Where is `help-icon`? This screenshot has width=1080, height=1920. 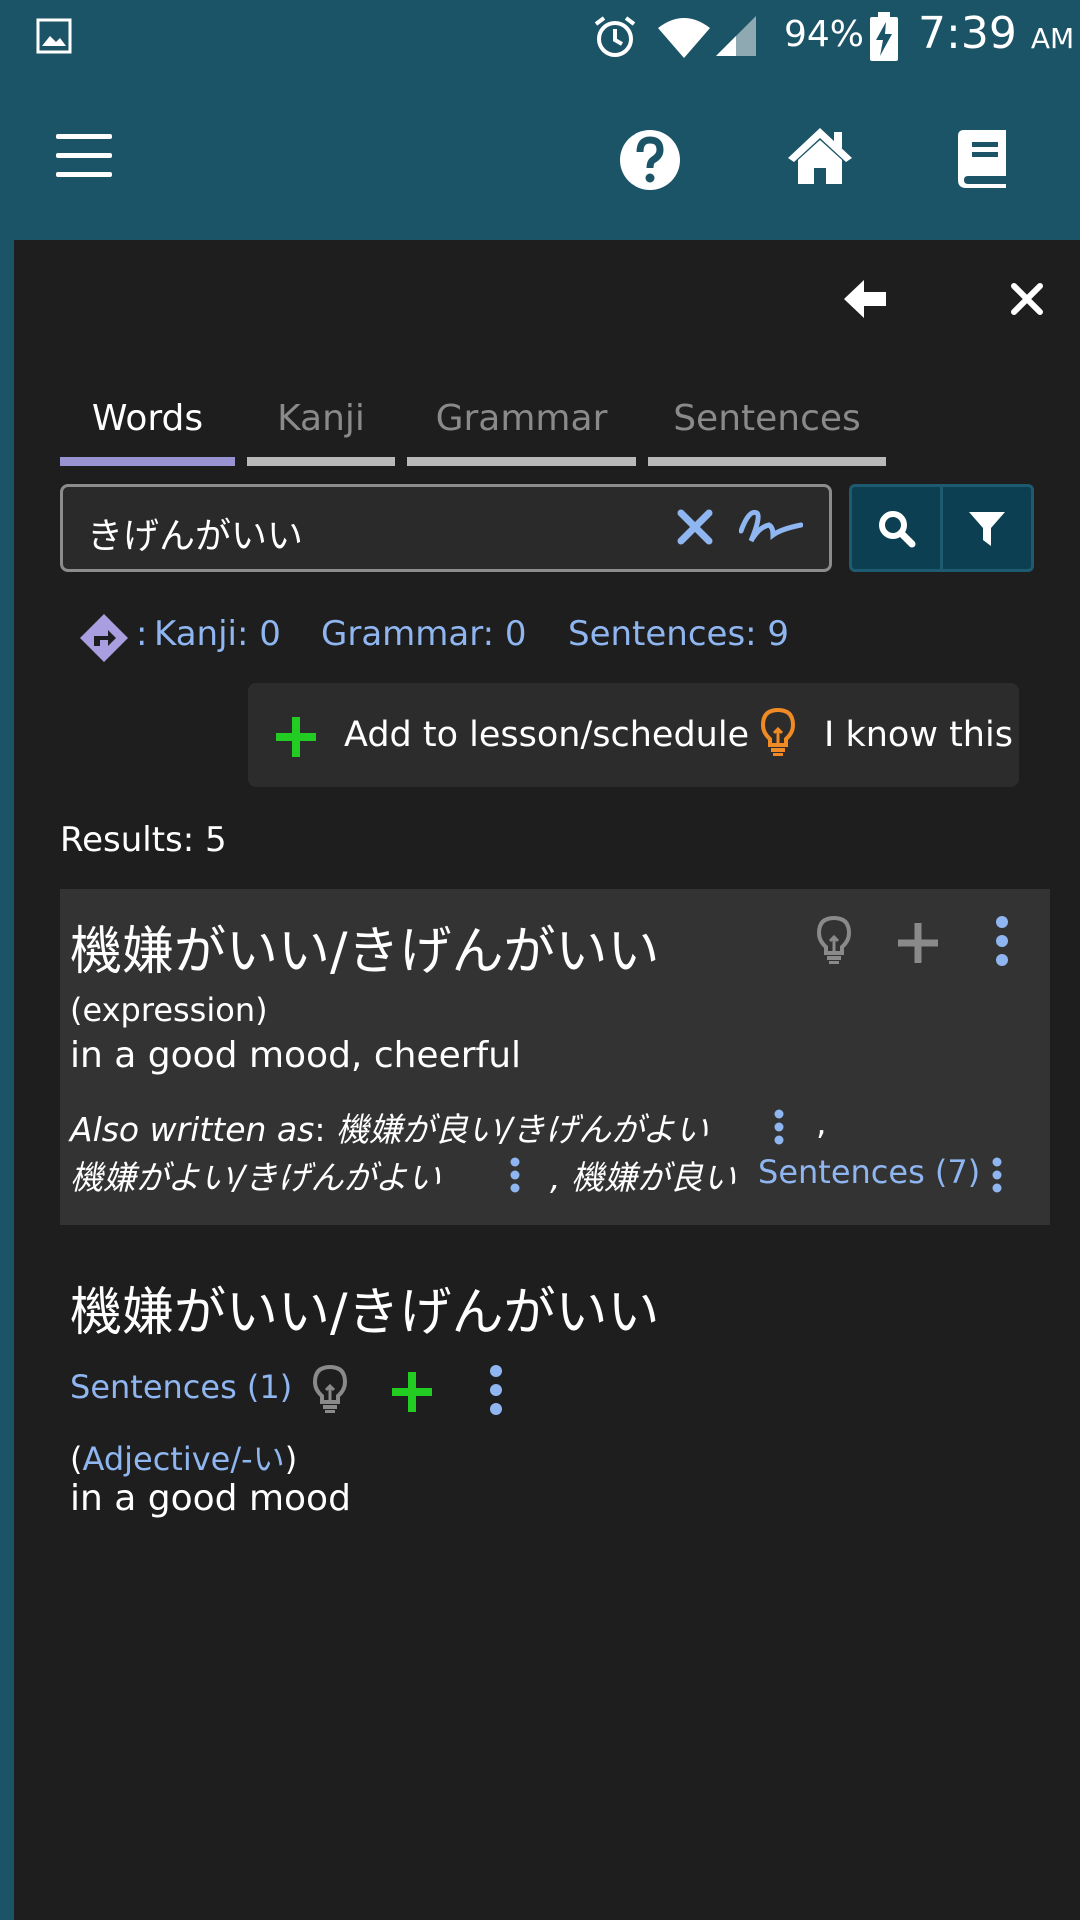 help-icon is located at coordinates (650, 160).